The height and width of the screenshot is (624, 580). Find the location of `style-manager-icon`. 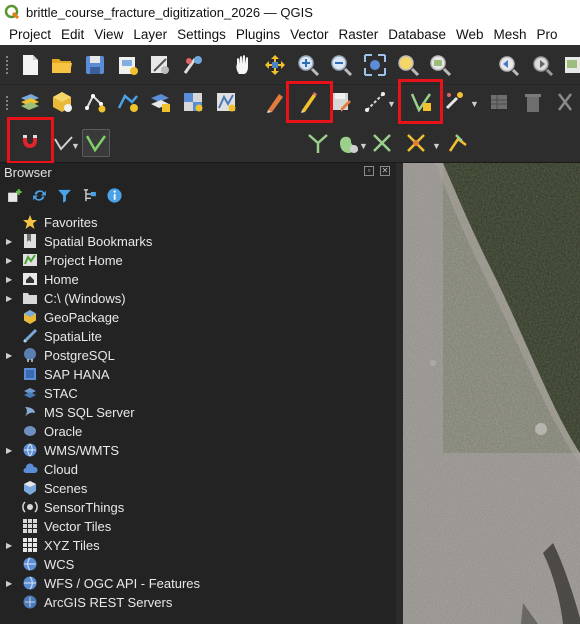

style-manager-icon is located at coordinates (193, 65).